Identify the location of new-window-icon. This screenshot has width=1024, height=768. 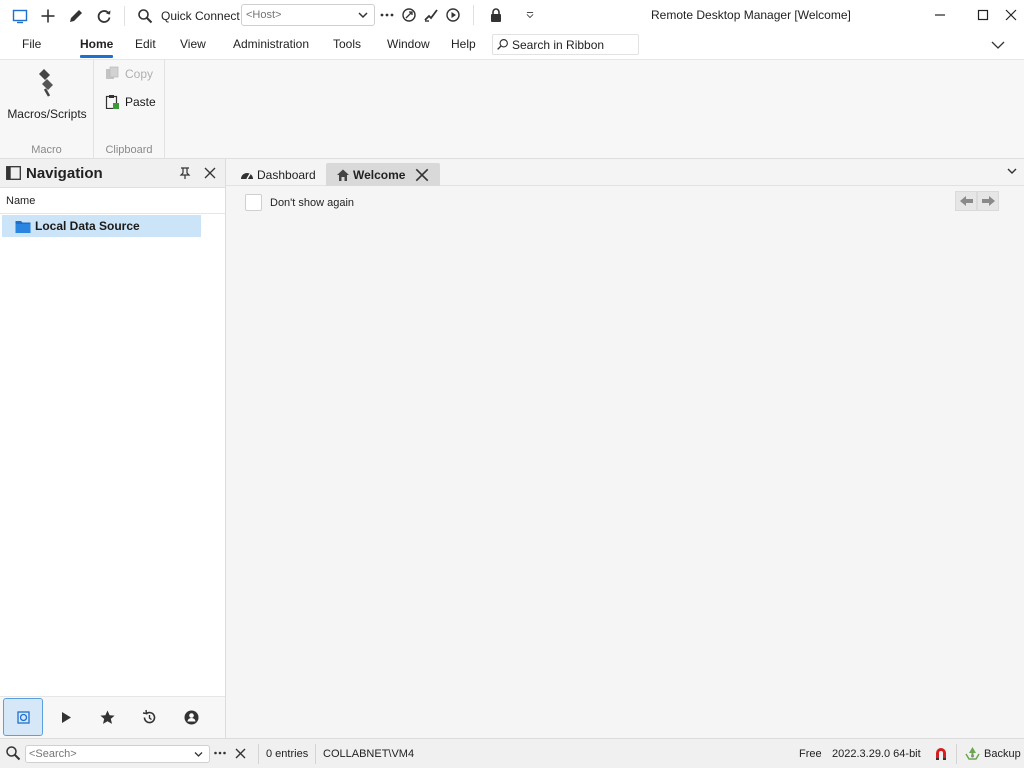
(20, 16).